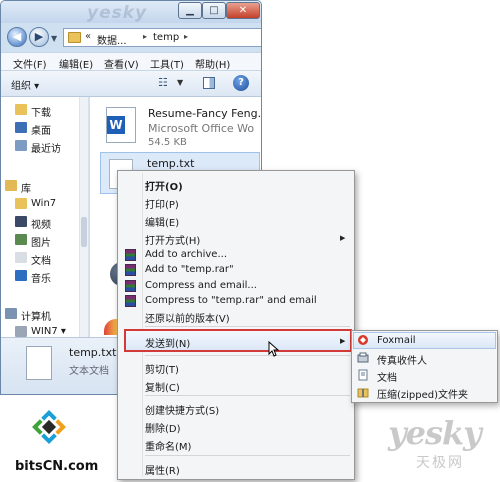 The width and height of the screenshot is (500, 482). I want to click on nav-item-label: 计算机, so click(36, 317).